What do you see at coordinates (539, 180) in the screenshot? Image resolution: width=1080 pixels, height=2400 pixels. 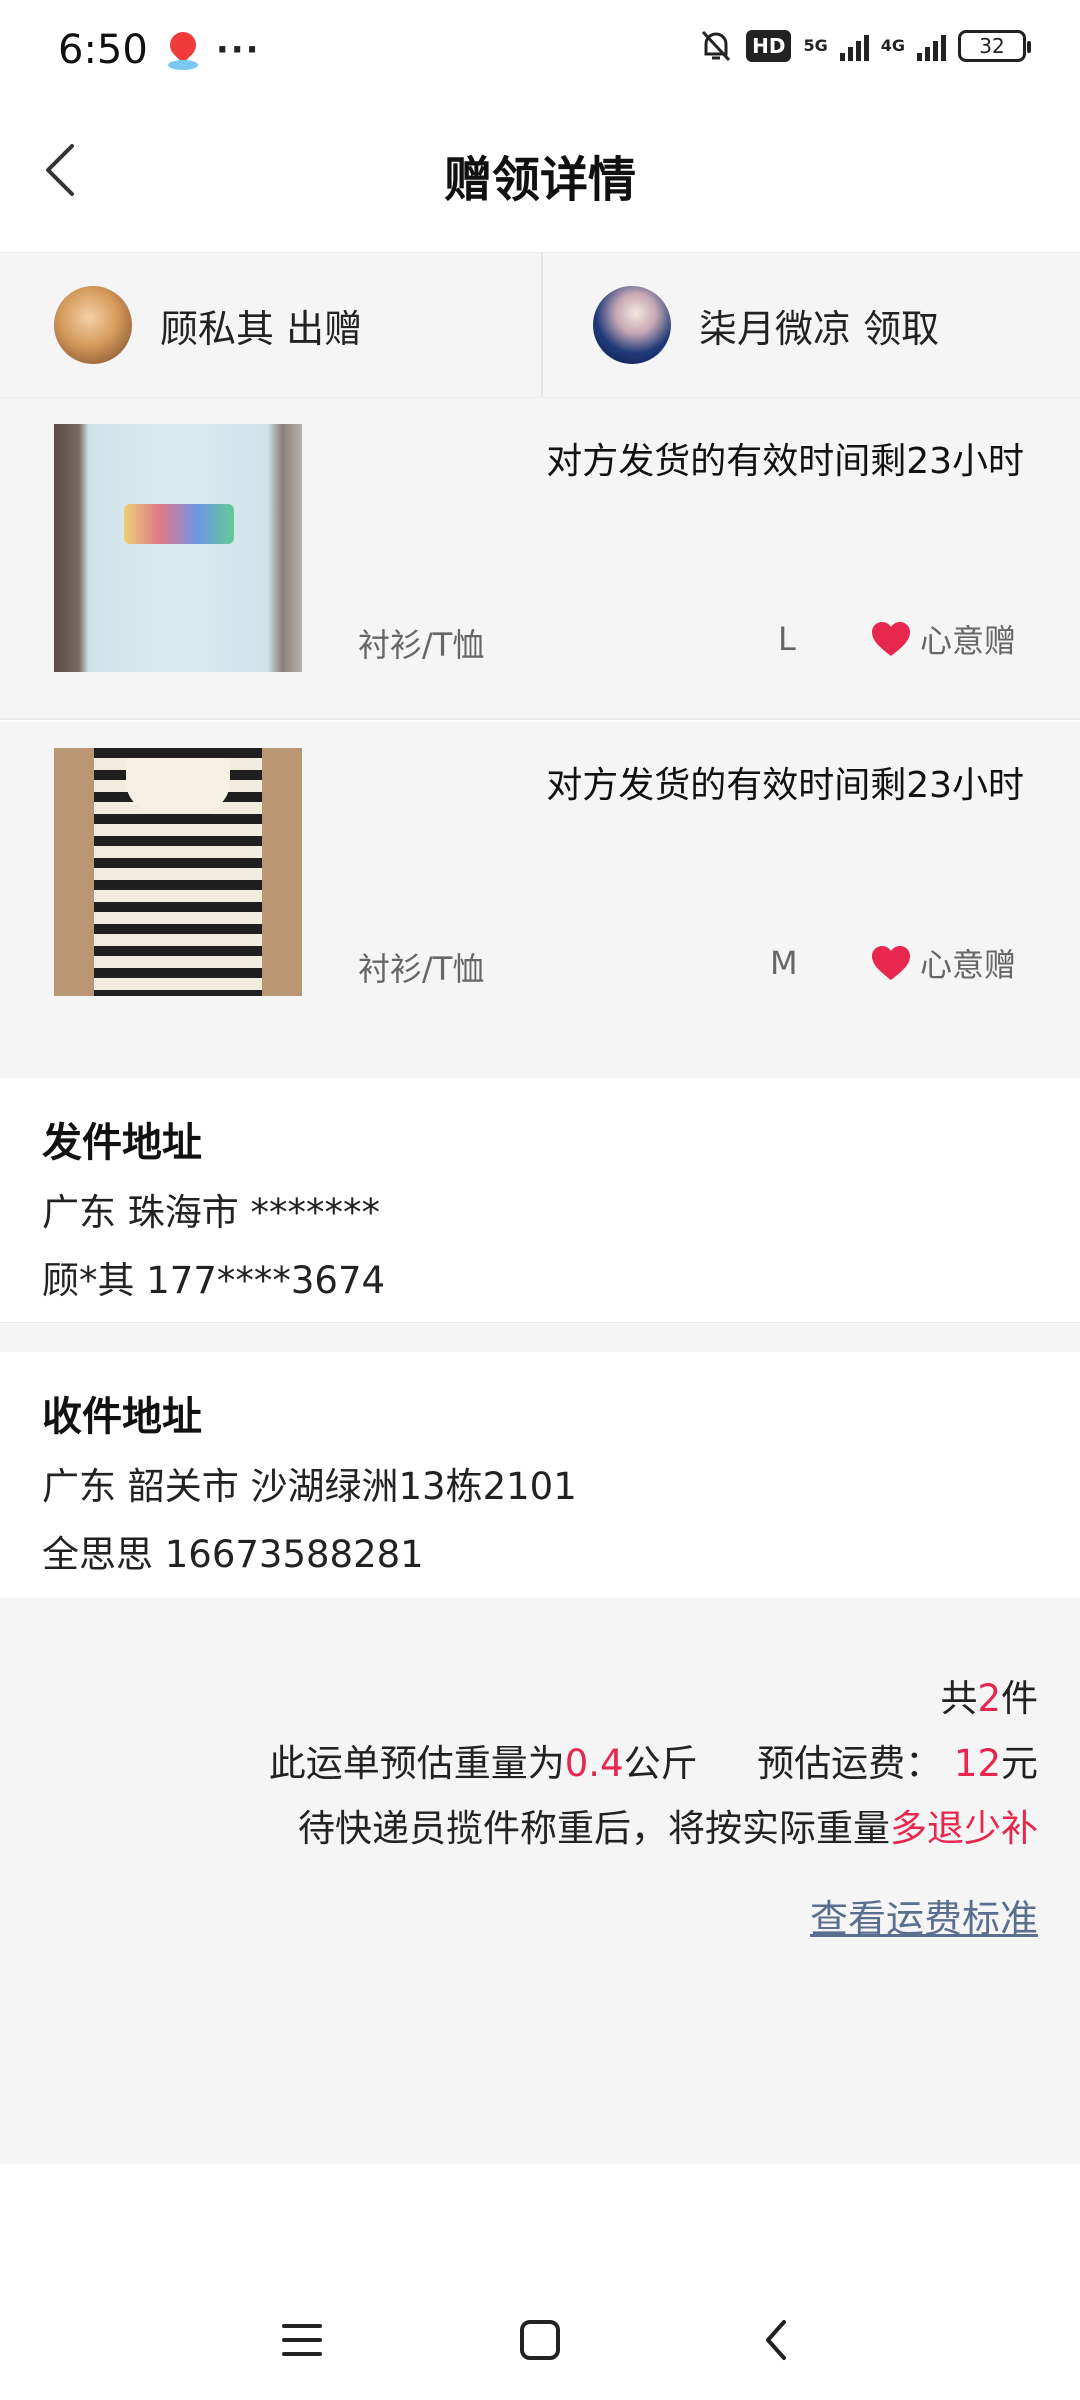 I see `page-title: 赠领详情` at bounding box center [539, 180].